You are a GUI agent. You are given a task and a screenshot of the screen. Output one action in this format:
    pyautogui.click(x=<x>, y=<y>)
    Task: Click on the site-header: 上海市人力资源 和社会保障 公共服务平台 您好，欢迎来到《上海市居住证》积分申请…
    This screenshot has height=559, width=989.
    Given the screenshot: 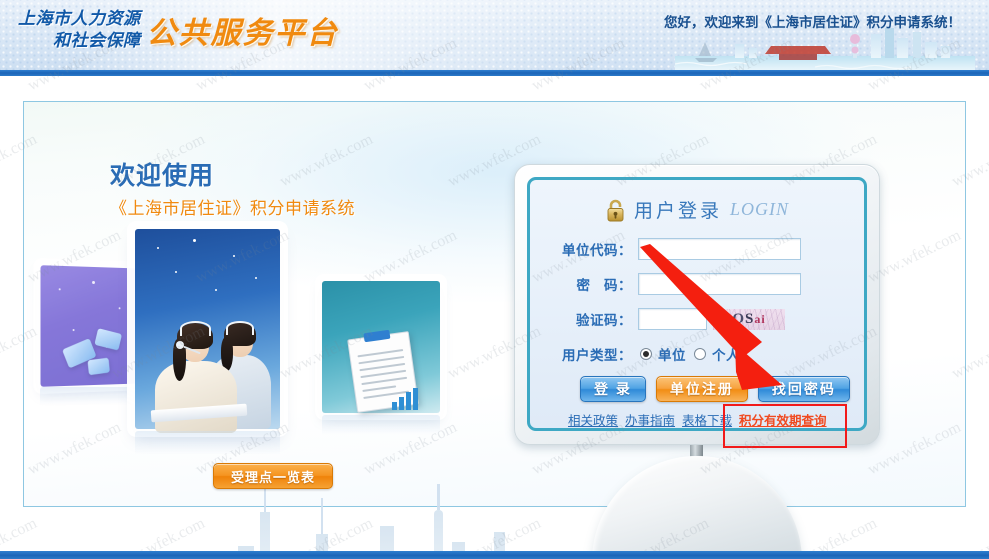 What is the action you would take?
    pyautogui.click(x=494, y=35)
    